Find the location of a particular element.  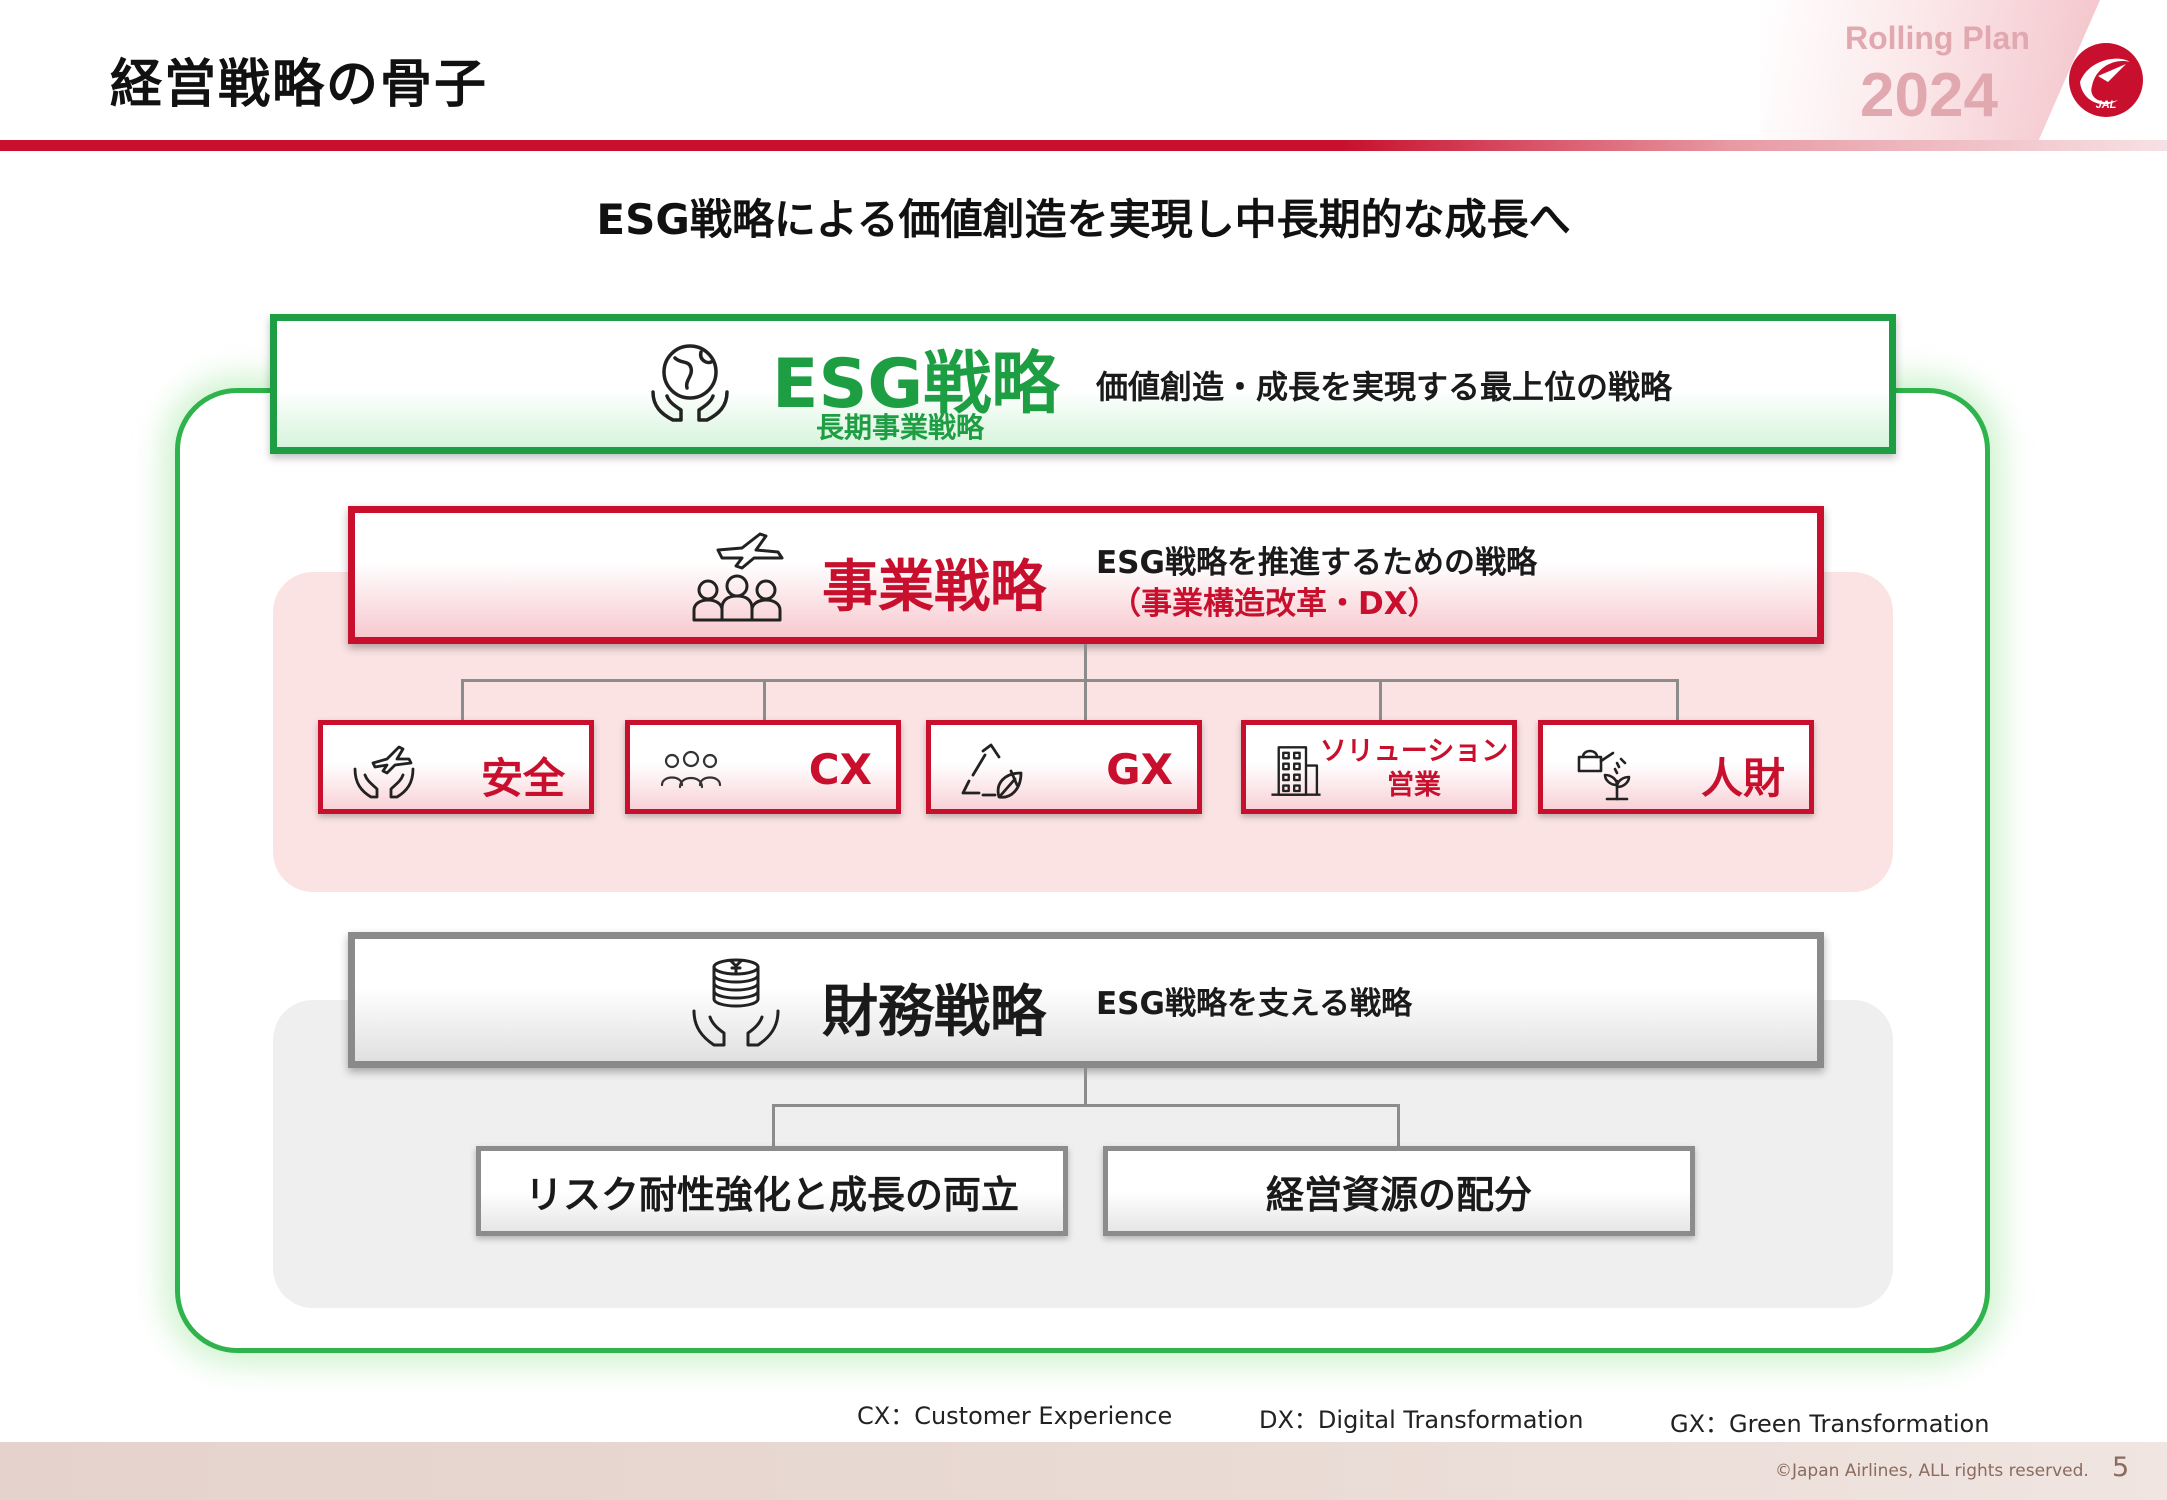

solution-sales-line1: ソリューション is located at coordinates (1414, 751).